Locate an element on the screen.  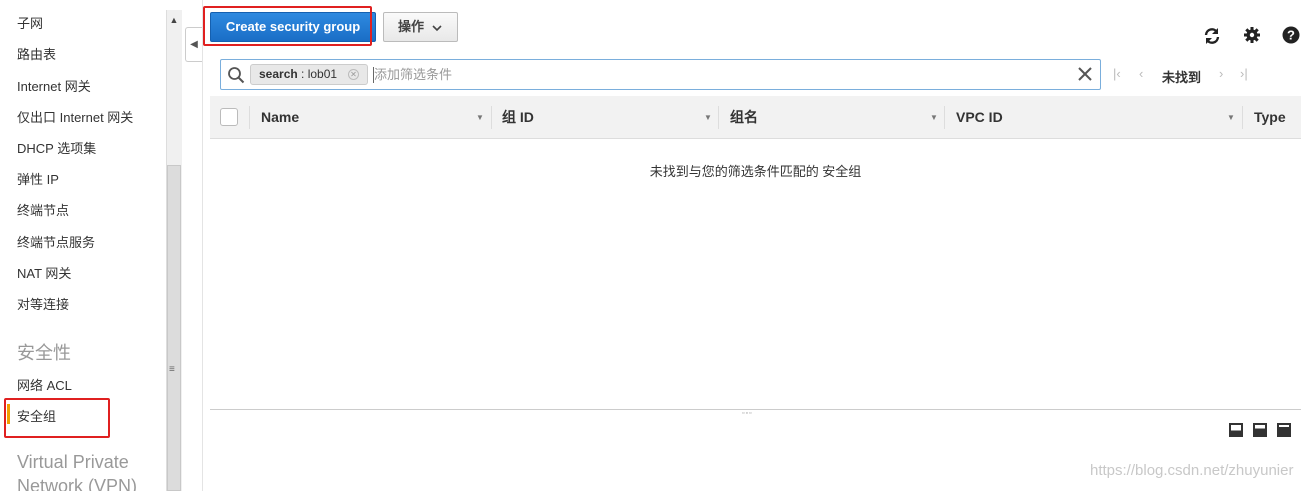
sidebar-item-endpoints: 终端节点 is located at coordinates (43, 209).